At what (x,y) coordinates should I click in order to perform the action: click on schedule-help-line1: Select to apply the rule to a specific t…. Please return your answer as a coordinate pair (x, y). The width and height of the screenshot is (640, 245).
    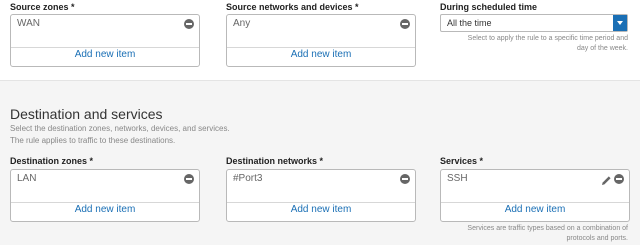
    Looking at the image, I should click on (547, 38).